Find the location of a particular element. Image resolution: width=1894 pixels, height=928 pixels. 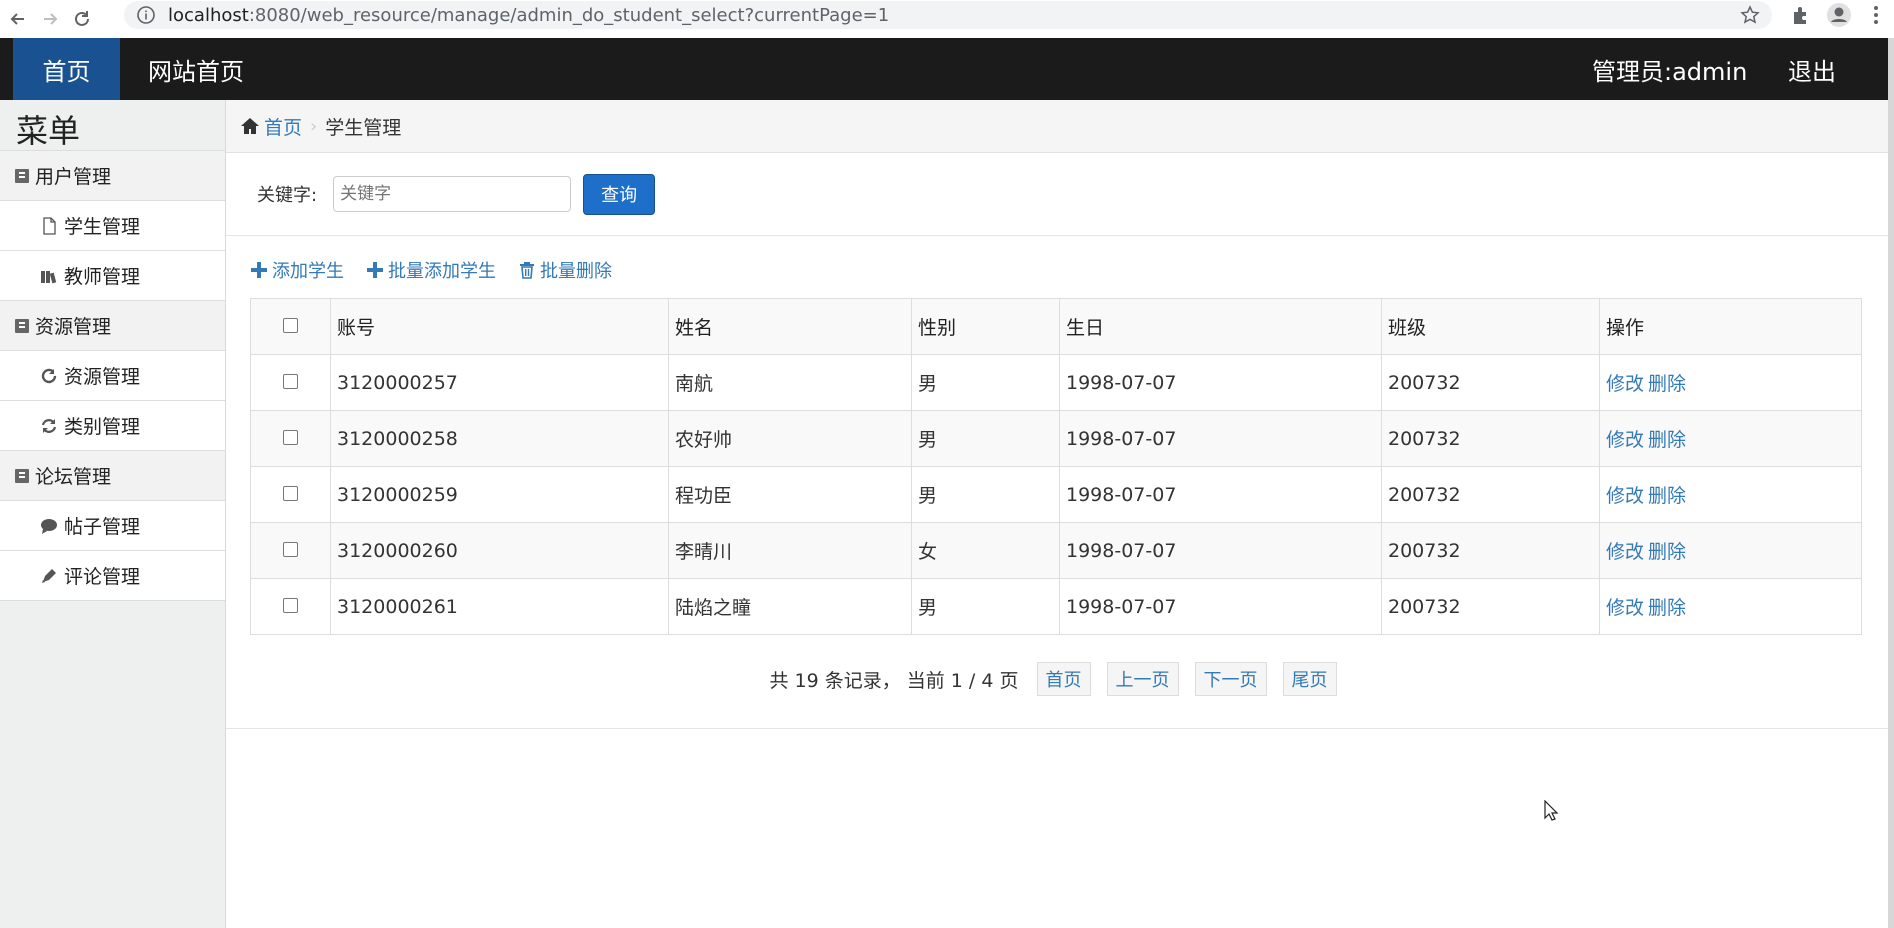

forward-button is located at coordinates (50, 19).